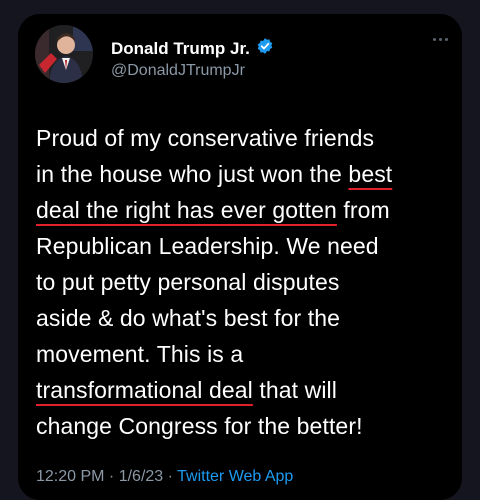  What do you see at coordinates (180, 49) in the screenshot?
I see `author-name: Donald Trump Jr.` at bounding box center [180, 49].